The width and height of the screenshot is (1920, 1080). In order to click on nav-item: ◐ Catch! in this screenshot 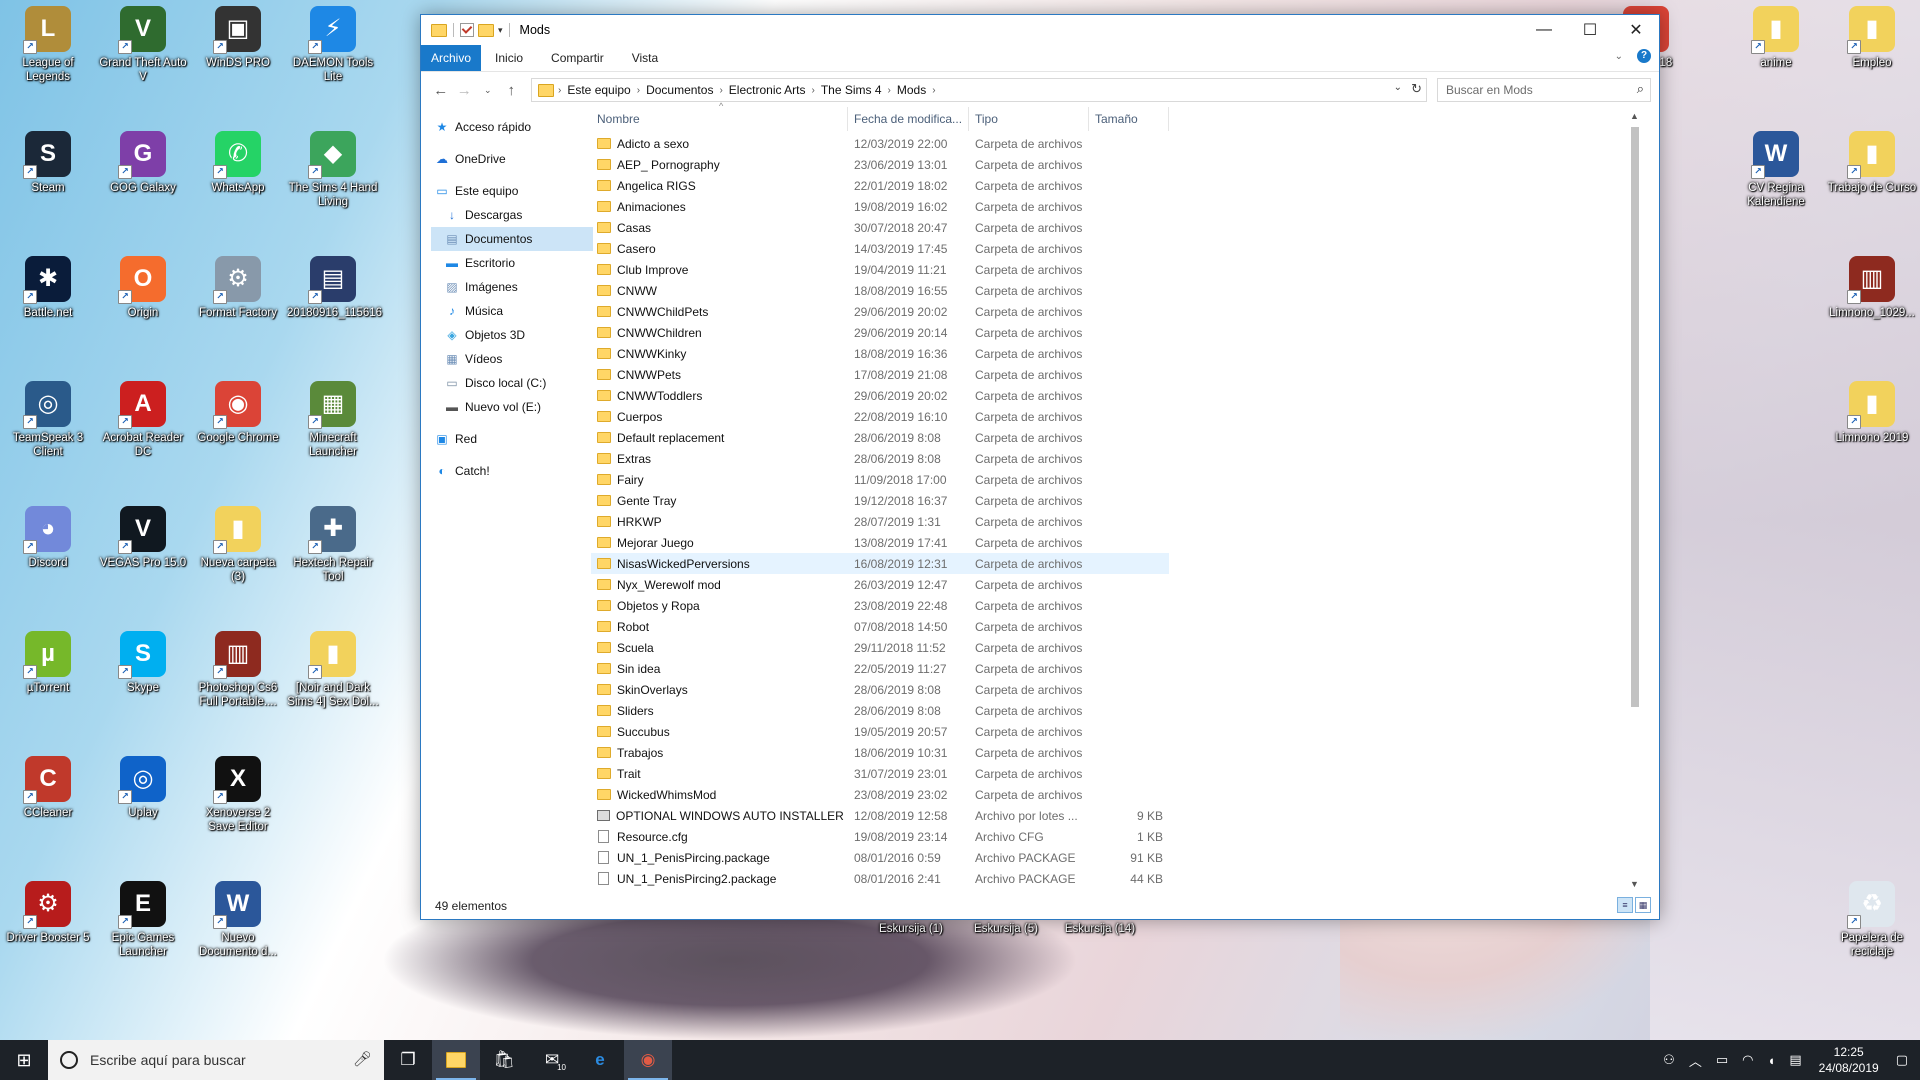, I will do `click(514, 471)`.